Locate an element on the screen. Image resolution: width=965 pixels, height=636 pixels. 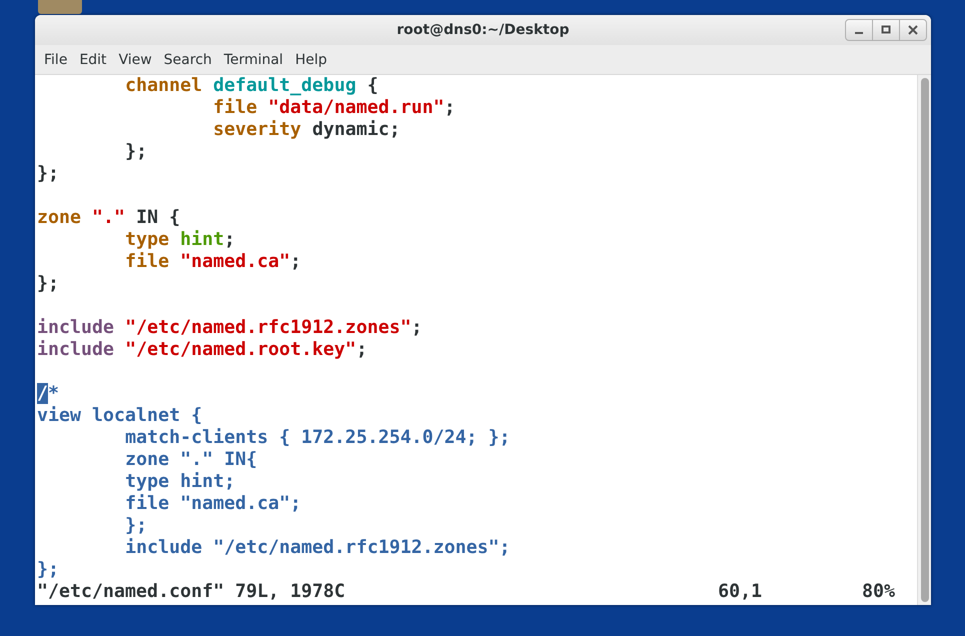
code-text: zone "." IN{ is located at coordinates (191, 459).